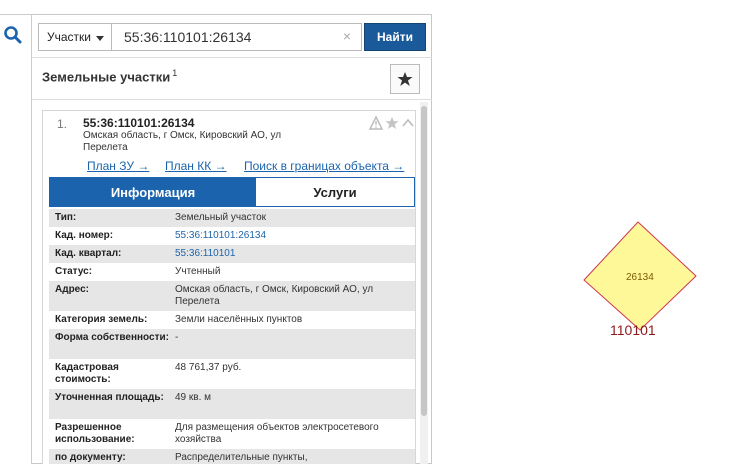 The height and width of the screenshot is (464, 738). Describe the element at coordinates (13, 35) in the screenshot. I see `search-icon` at that location.